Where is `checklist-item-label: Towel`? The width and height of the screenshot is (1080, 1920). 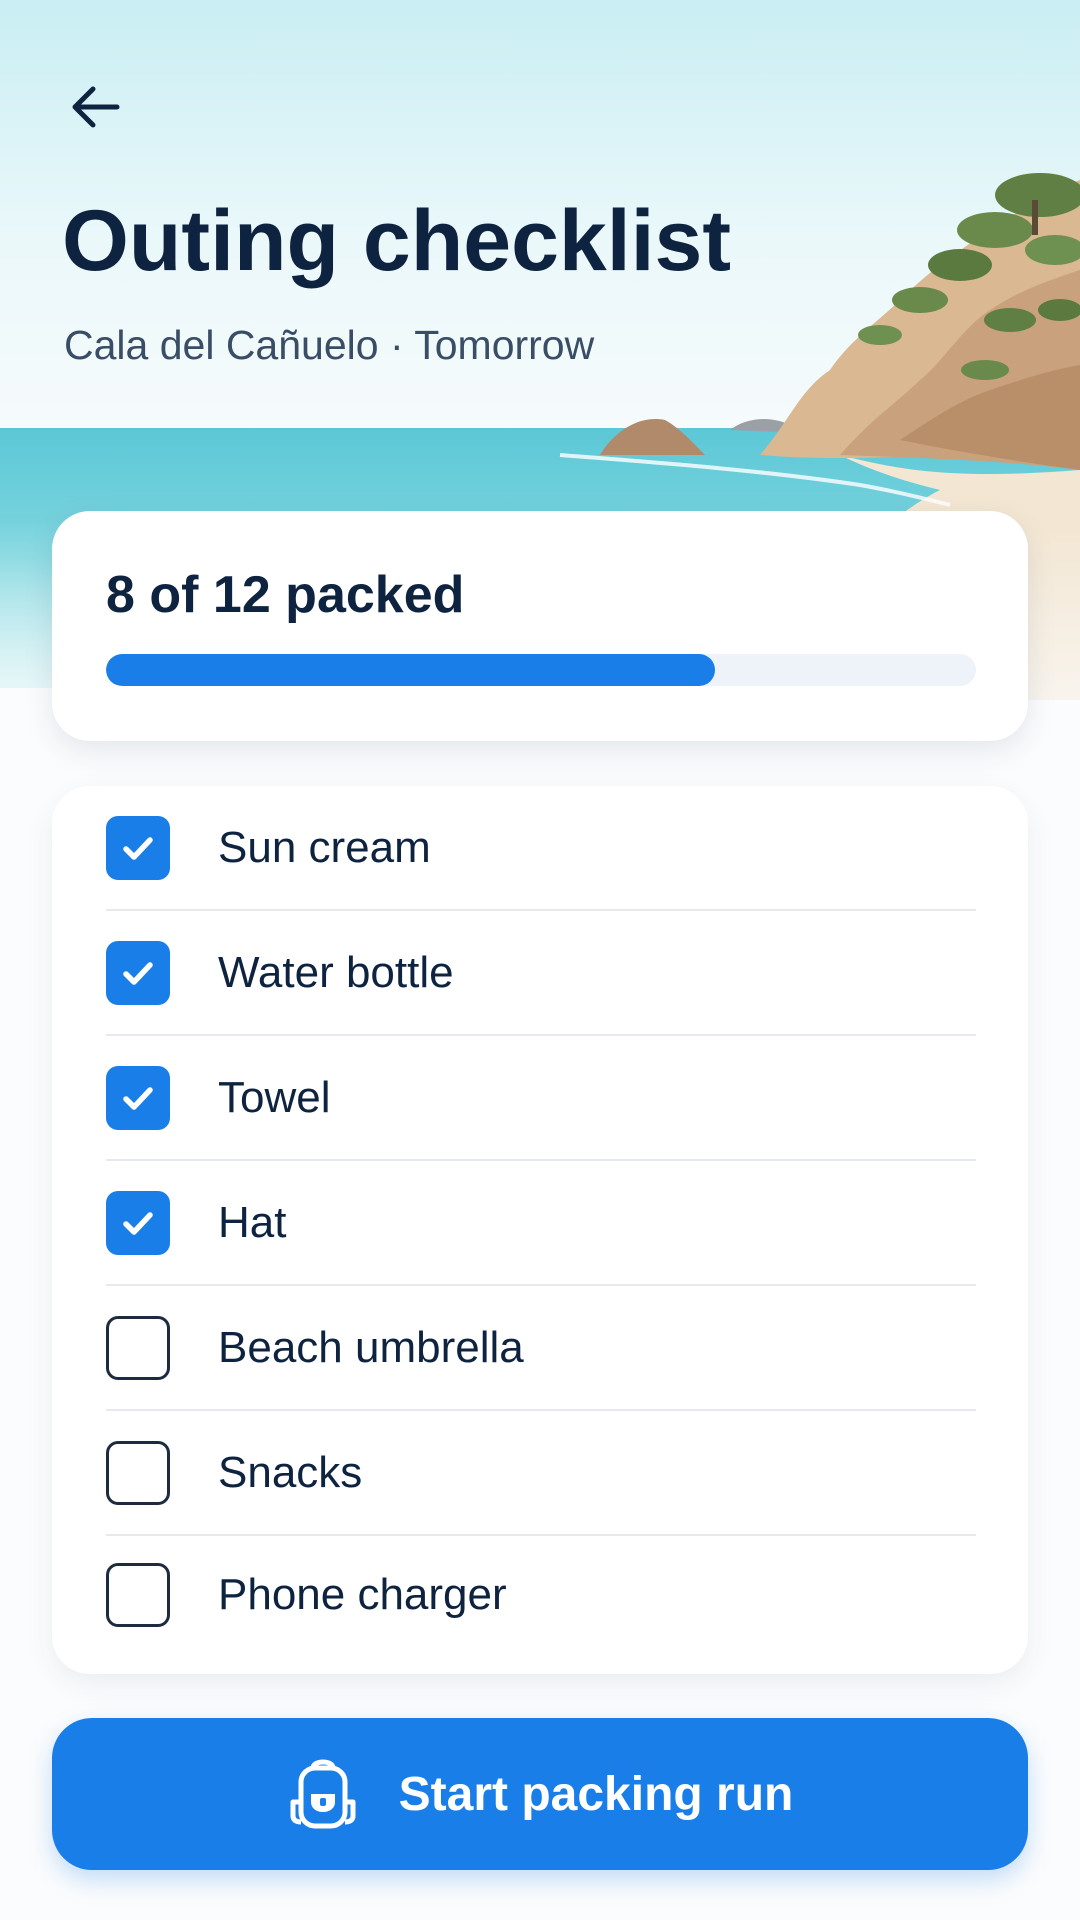 checklist-item-label: Towel is located at coordinates (274, 1097).